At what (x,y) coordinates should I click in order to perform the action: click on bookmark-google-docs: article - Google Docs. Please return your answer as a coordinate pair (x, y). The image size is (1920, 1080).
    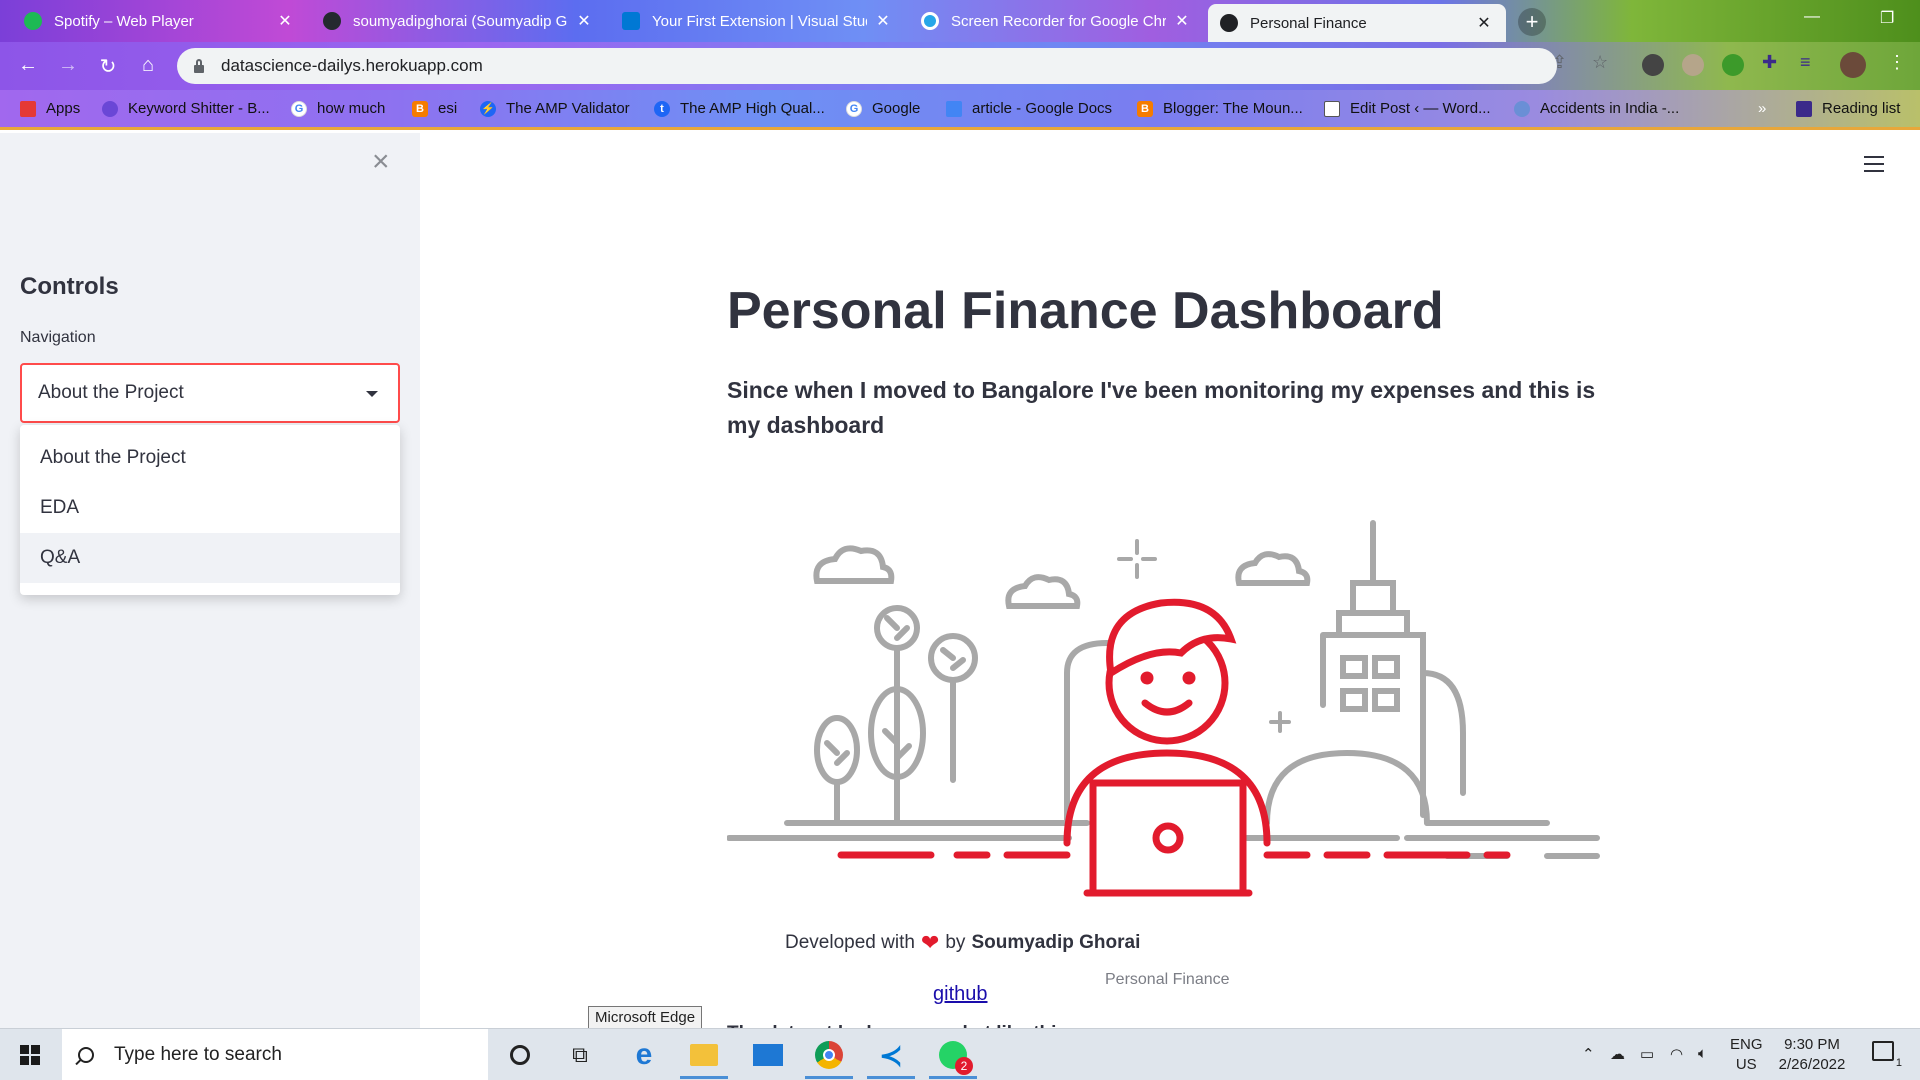
    Looking at the image, I should click on (1029, 108).